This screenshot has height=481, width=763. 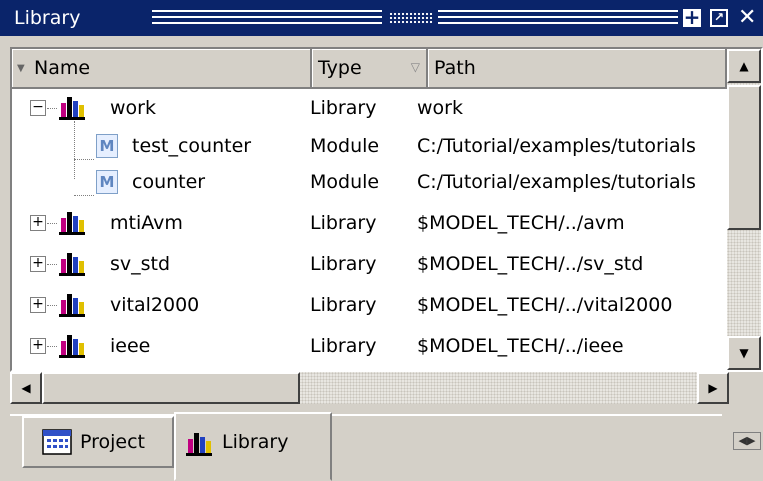 I want to click on row-path: $MODEL_TECH/../avm, so click(x=521, y=223).